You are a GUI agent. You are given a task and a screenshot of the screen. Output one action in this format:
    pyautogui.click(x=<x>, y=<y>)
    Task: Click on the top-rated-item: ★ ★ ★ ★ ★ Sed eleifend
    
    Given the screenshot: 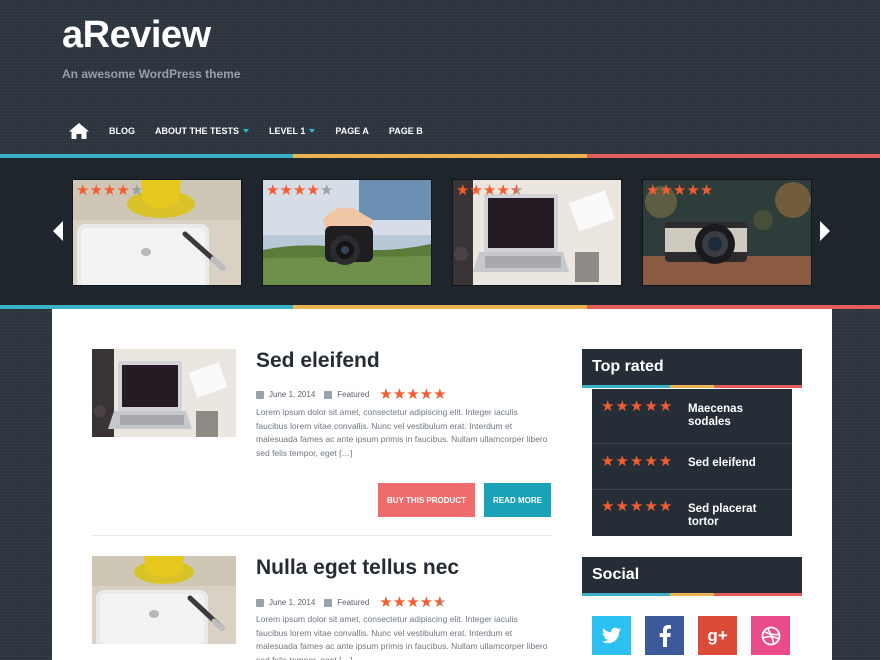 What is the action you would take?
    pyautogui.click(x=692, y=467)
    